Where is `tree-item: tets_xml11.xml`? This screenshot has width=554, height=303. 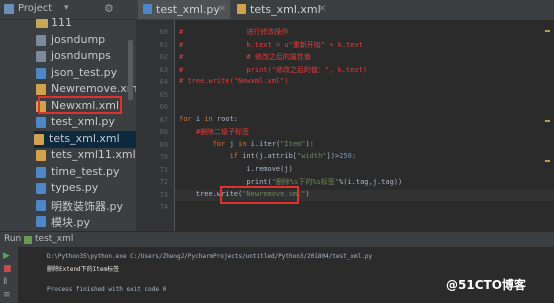
tree-item: tets_xml11.xml is located at coordinates (86, 155).